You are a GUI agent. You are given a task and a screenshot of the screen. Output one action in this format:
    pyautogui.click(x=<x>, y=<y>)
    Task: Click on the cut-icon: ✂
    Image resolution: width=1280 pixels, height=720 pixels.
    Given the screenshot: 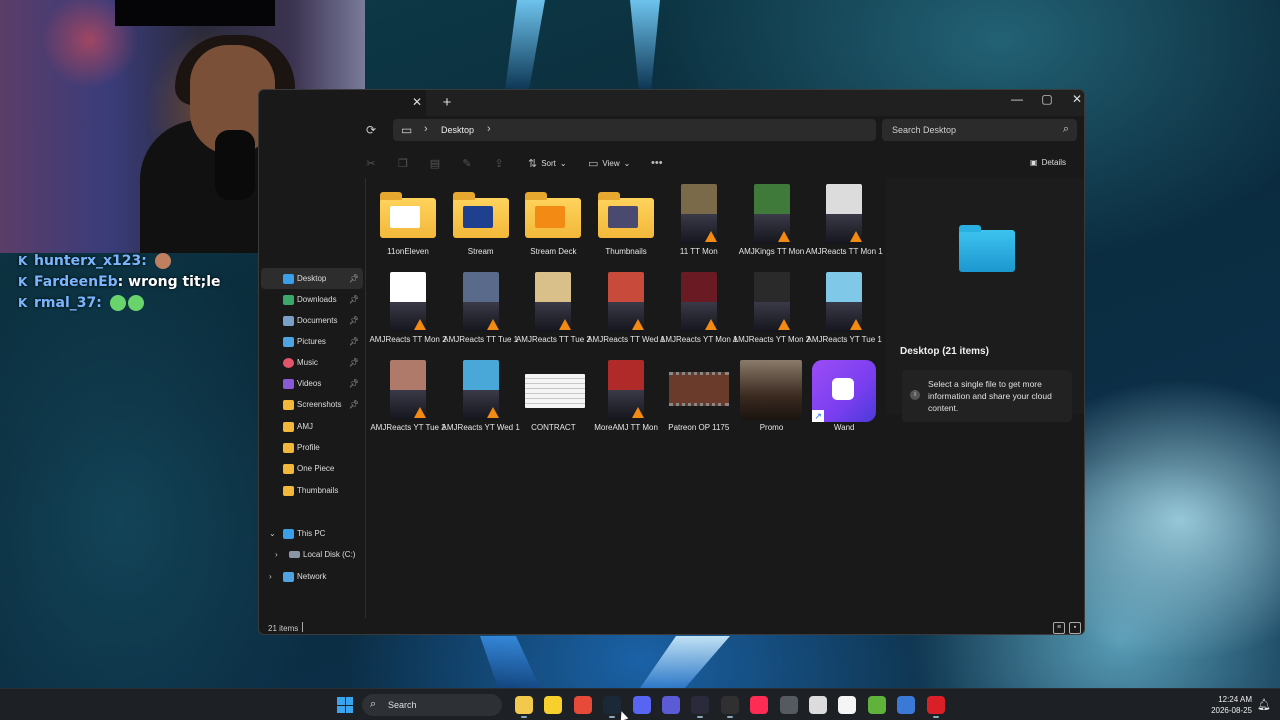 What is the action you would take?
    pyautogui.click(x=371, y=164)
    